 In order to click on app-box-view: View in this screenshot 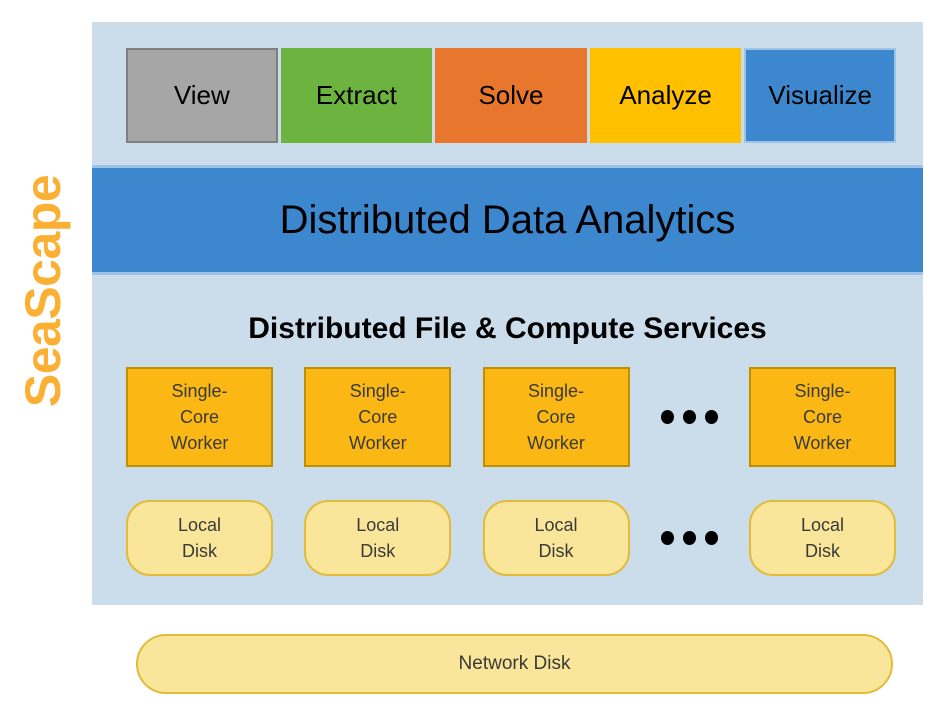, I will do `click(202, 95)`.